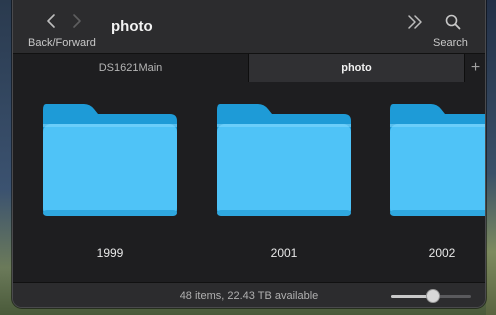 The height and width of the screenshot is (315, 496). I want to click on back-button, so click(52, 21).